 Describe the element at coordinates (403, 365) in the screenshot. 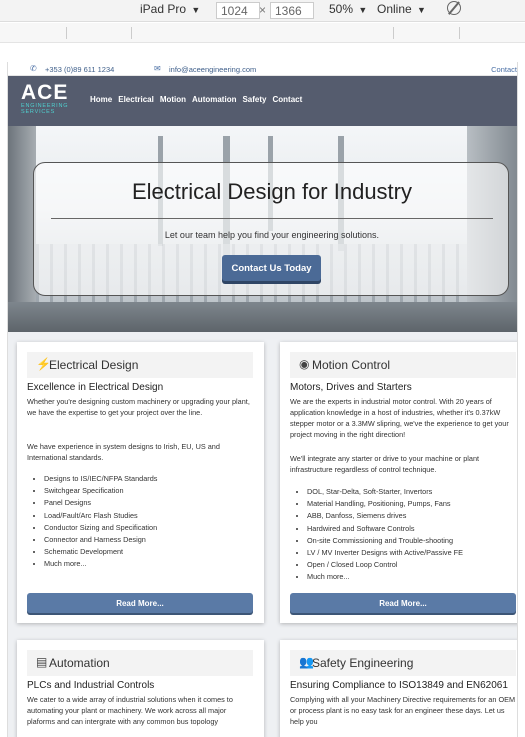

I see `card-header: ◉ Motion Control` at that location.